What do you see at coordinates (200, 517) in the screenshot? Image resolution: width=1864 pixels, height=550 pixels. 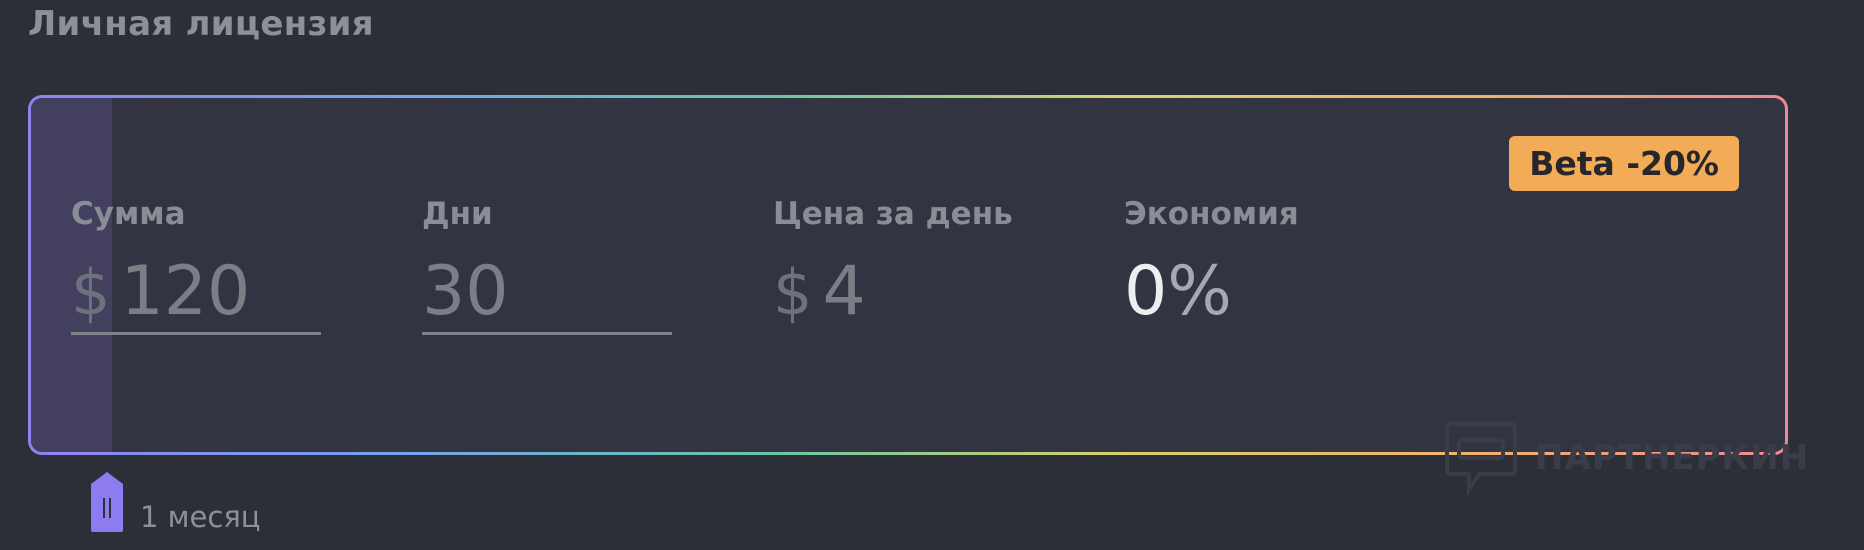 I see `slider-duration-label: 1 месяц` at bounding box center [200, 517].